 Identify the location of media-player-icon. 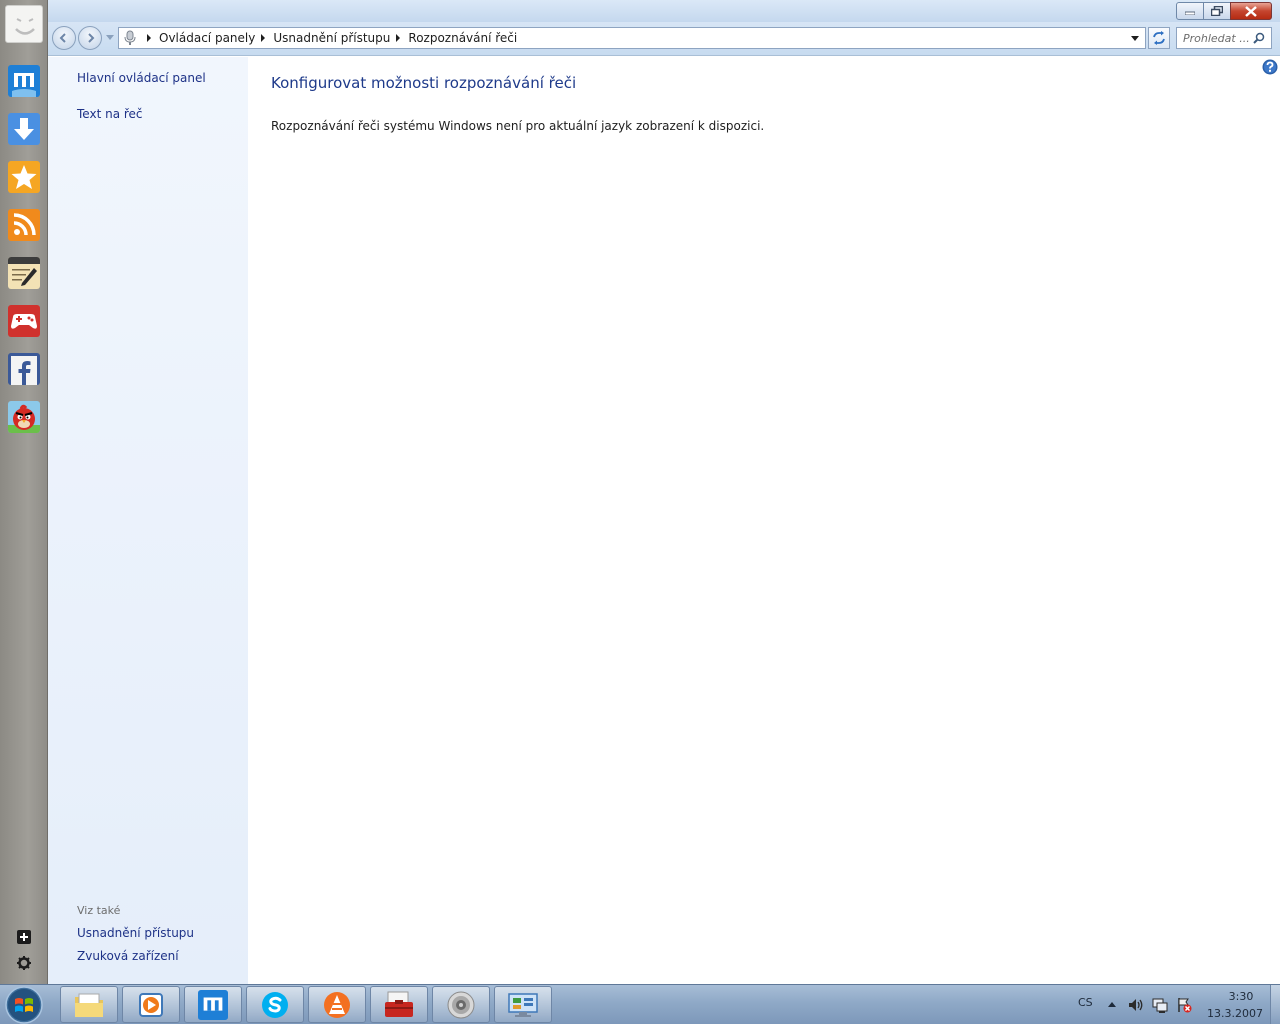
(151, 1004).